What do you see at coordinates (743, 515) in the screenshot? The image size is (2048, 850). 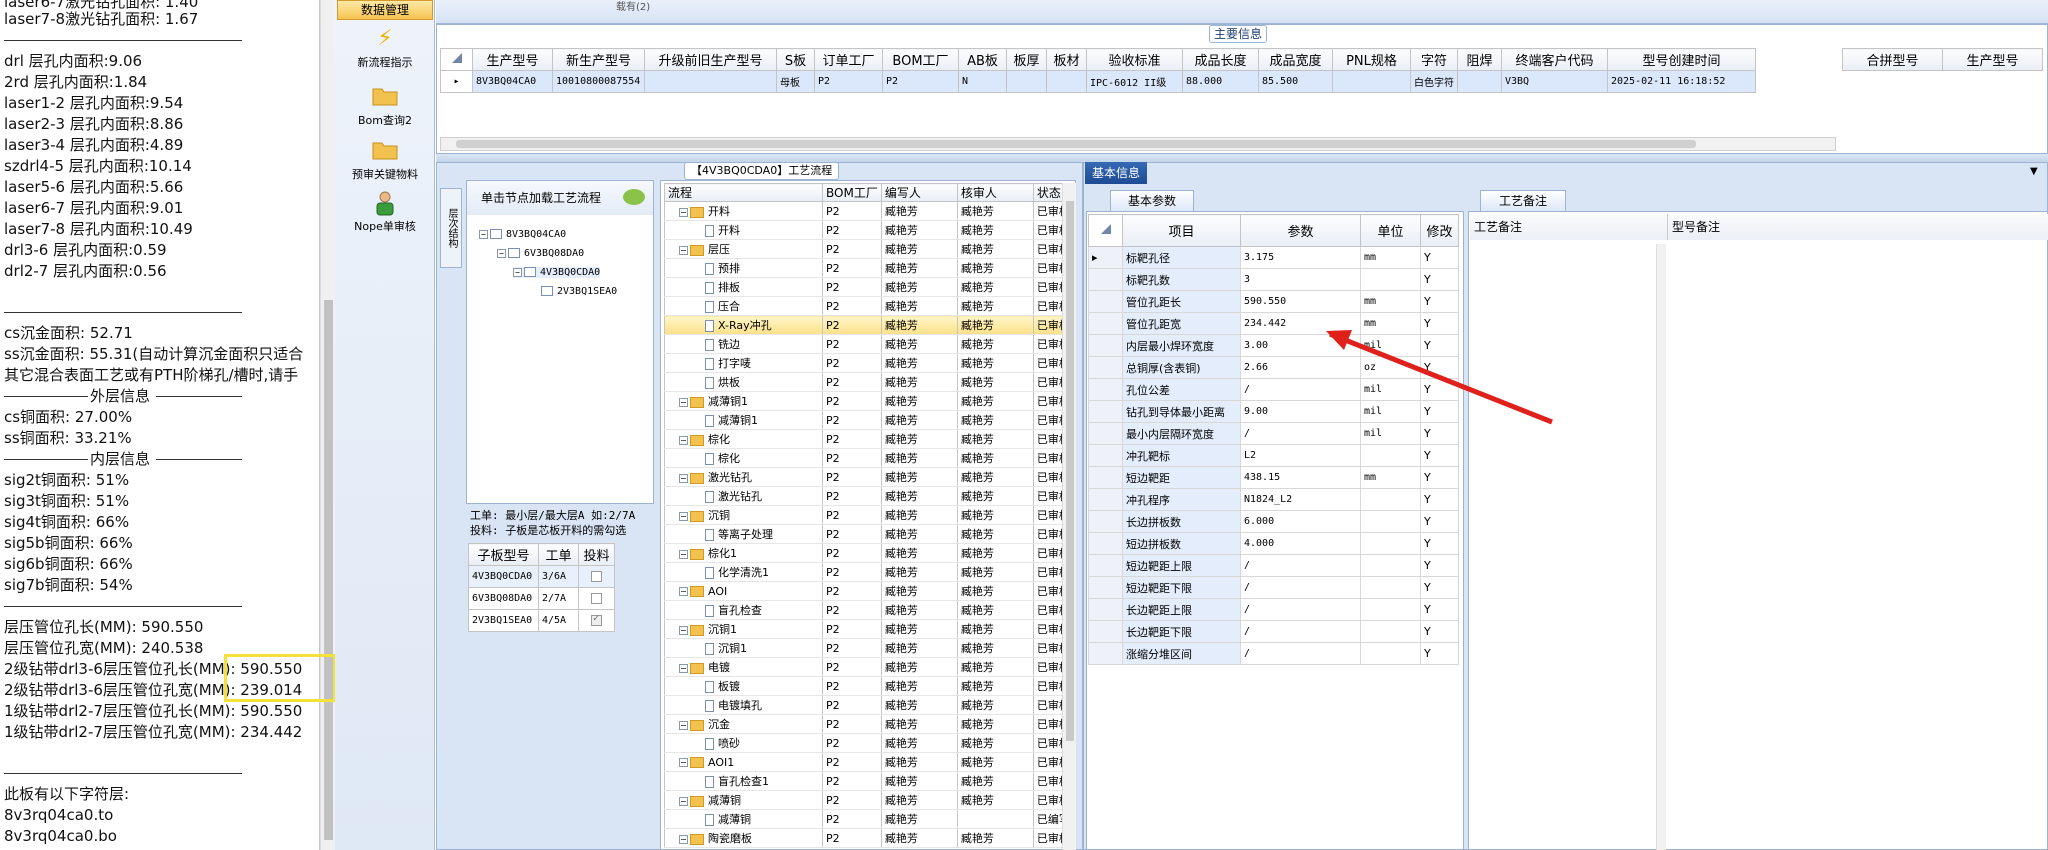 I see `process-name-cell: − 沉铜` at bounding box center [743, 515].